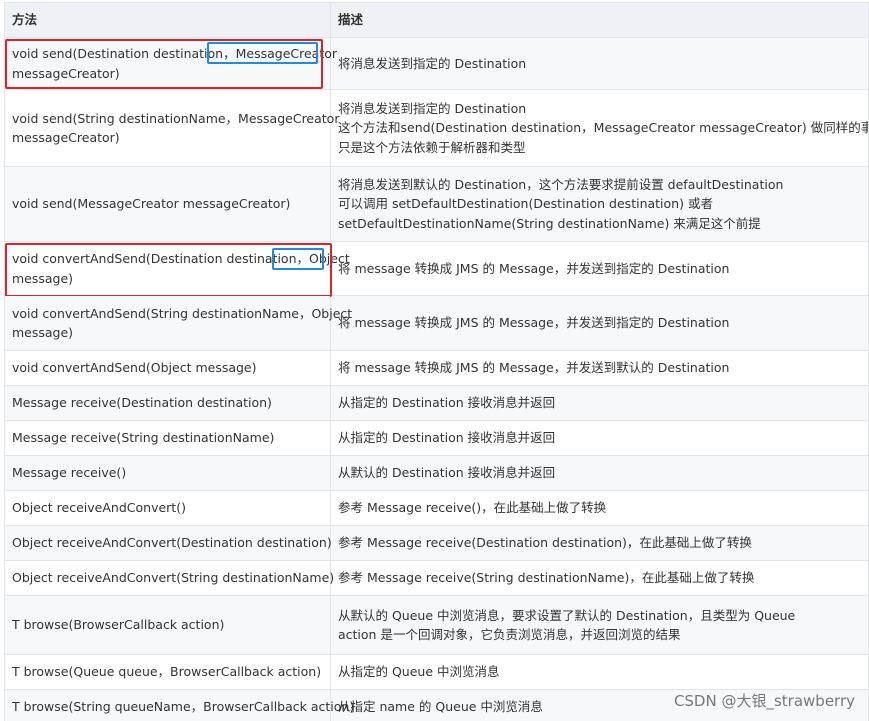 The image size is (869, 721). I want to click on method-cell: Object receiveAndConvert(), so click(167, 508).